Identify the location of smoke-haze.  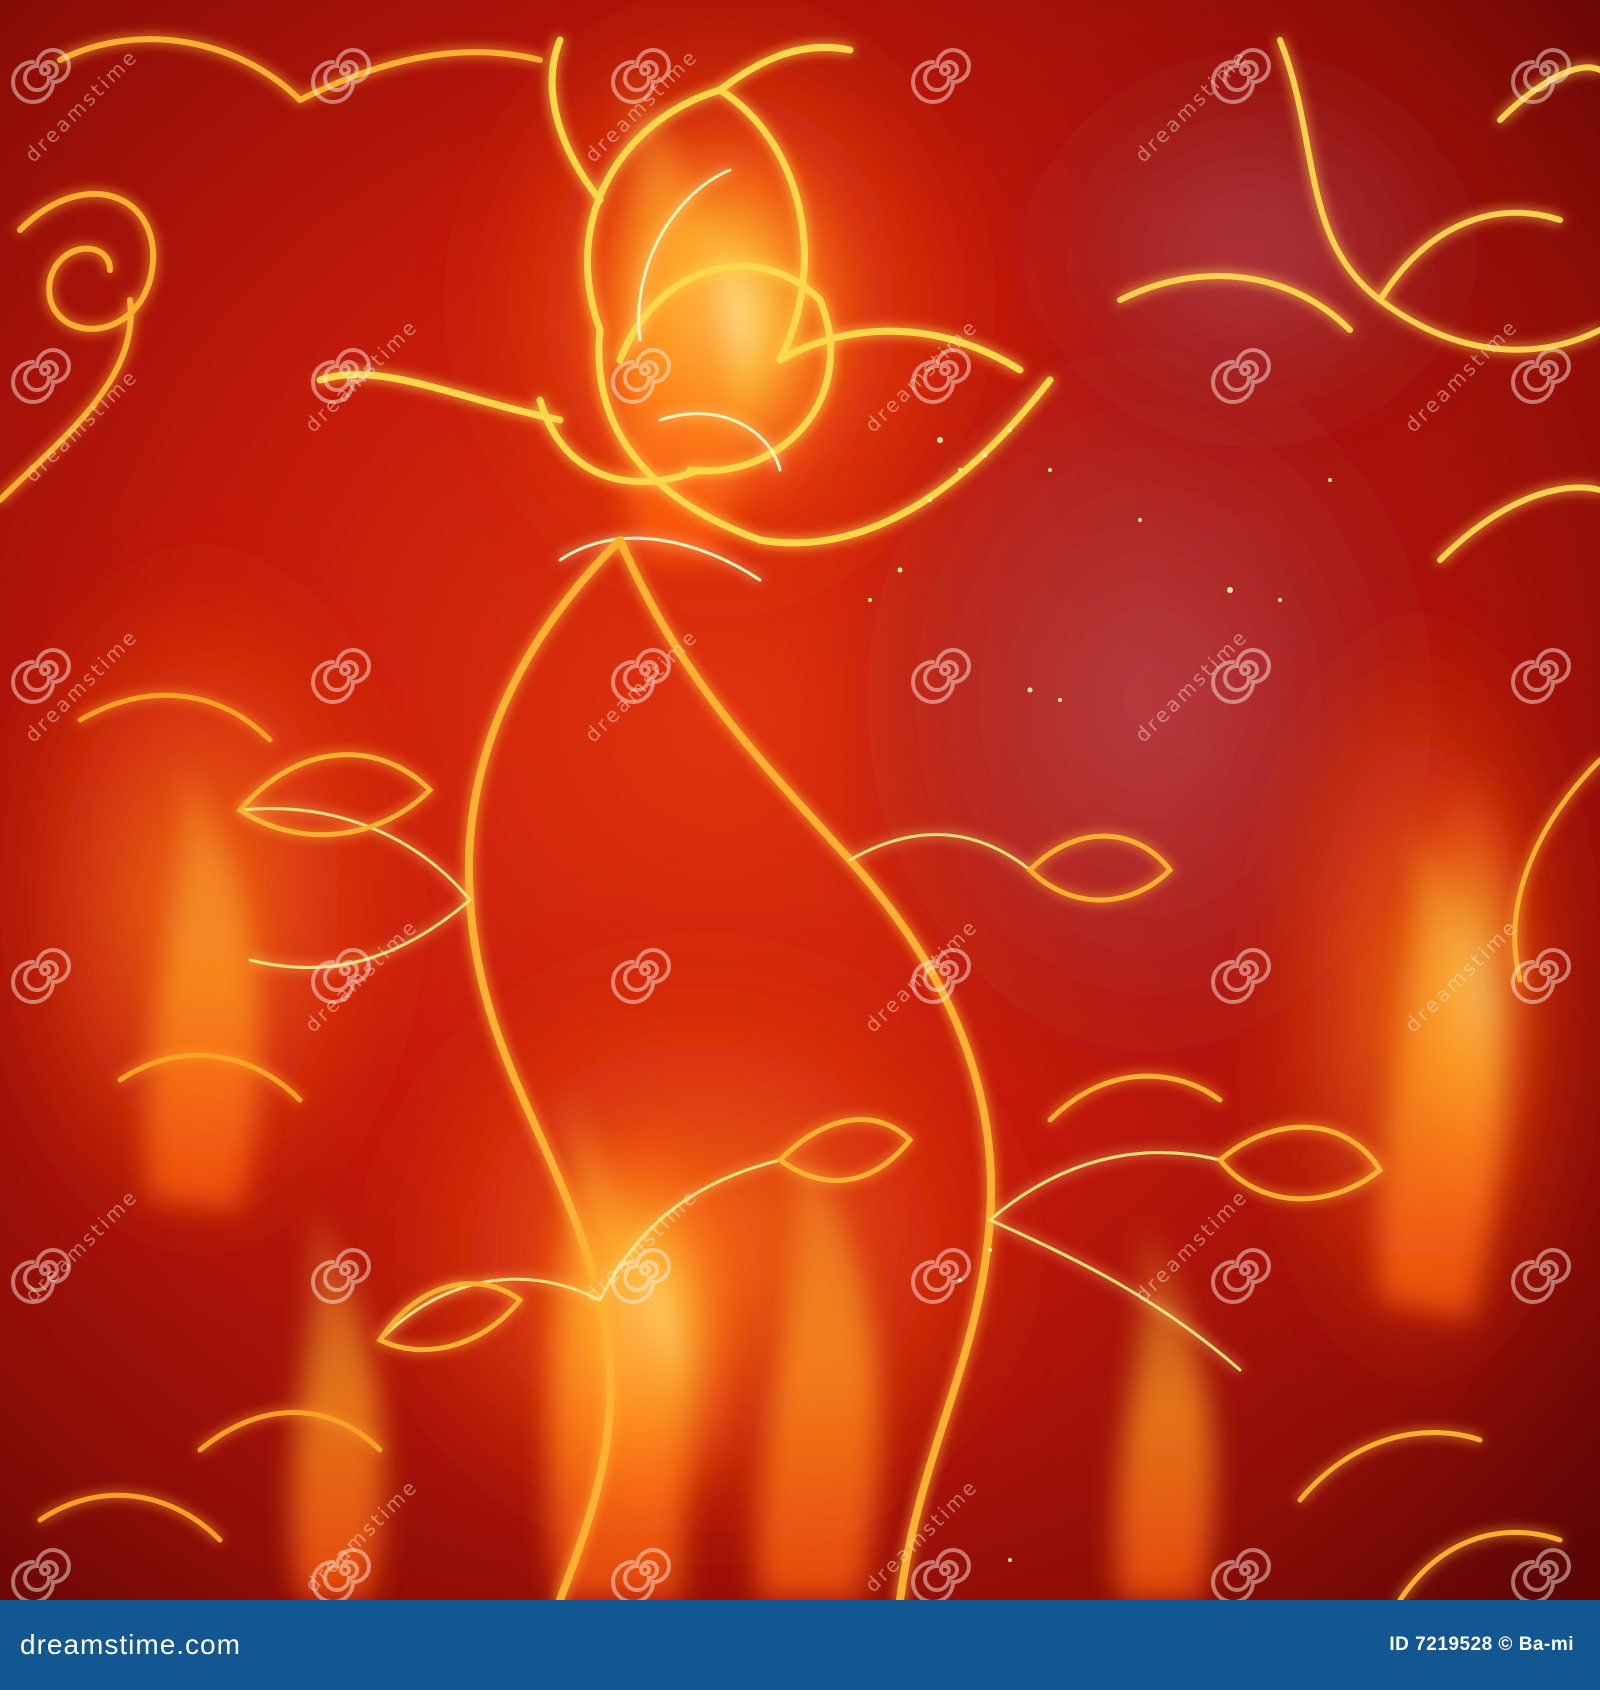
(1250, 250).